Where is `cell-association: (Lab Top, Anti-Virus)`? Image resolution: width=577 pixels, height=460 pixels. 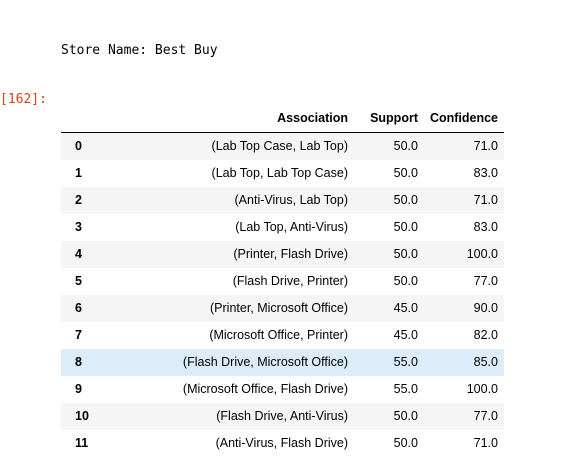
cell-association: (Lab Top, Anti-Virus) is located at coordinates (291, 227).